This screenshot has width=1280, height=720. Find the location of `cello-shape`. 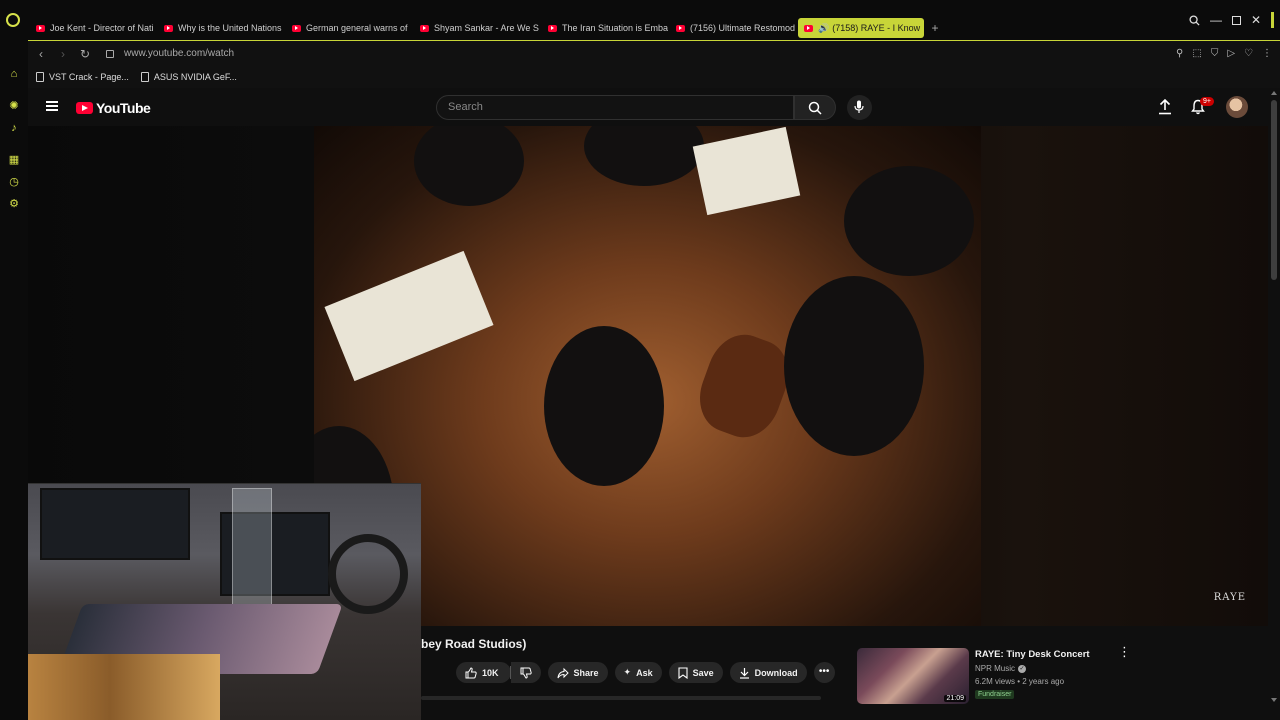

cello-shape is located at coordinates (744, 386).